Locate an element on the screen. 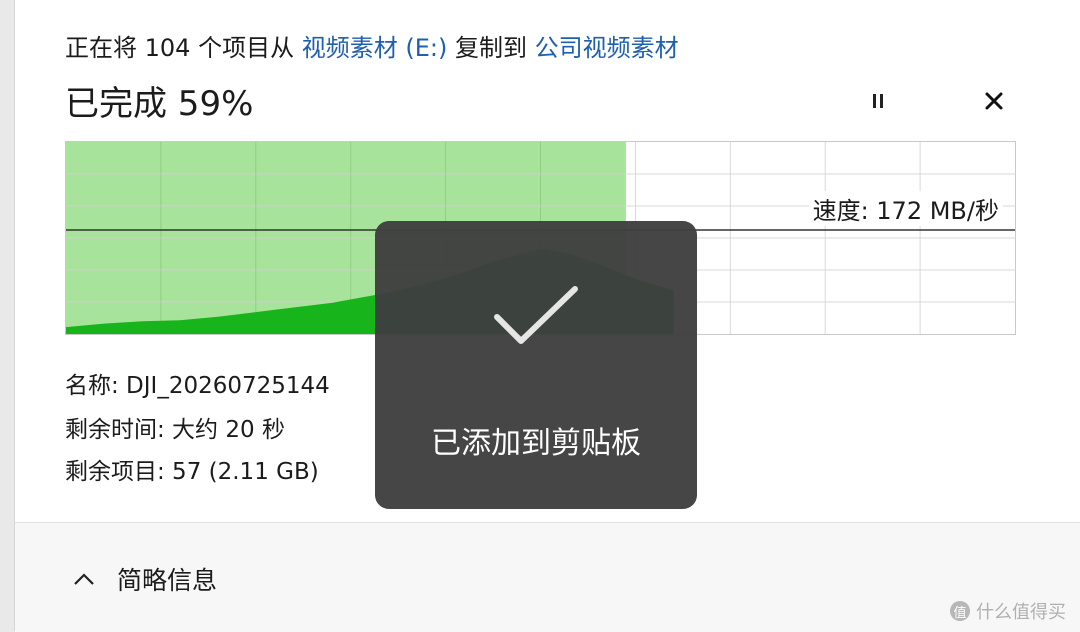  fewer-details-button: 简略信息 is located at coordinates (145, 579).